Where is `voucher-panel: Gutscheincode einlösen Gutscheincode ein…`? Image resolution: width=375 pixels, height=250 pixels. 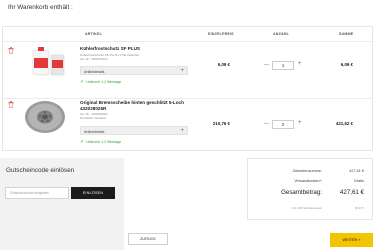
voucher-panel: Gutscheincode einlösen Gutscheincode ein… is located at coordinates (62, 204).